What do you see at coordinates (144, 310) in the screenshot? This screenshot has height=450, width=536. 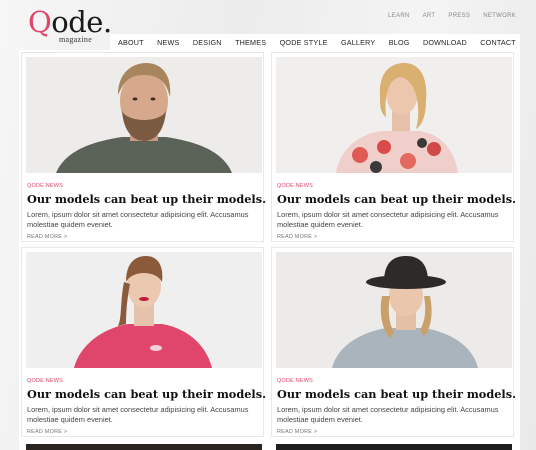 I see `post-image-woman-pink` at bounding box center [144, 310].